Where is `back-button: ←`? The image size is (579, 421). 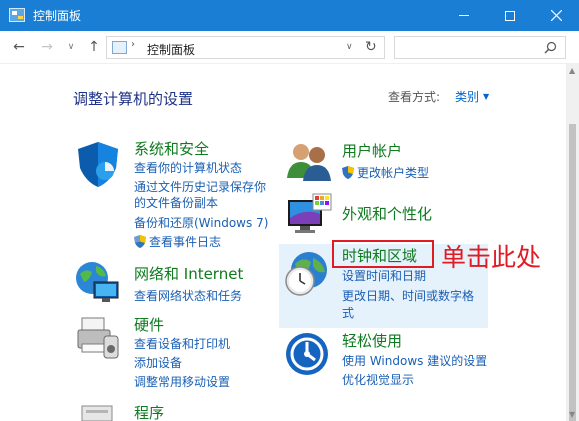 back-button: ← is located at coordinates (19, 47).